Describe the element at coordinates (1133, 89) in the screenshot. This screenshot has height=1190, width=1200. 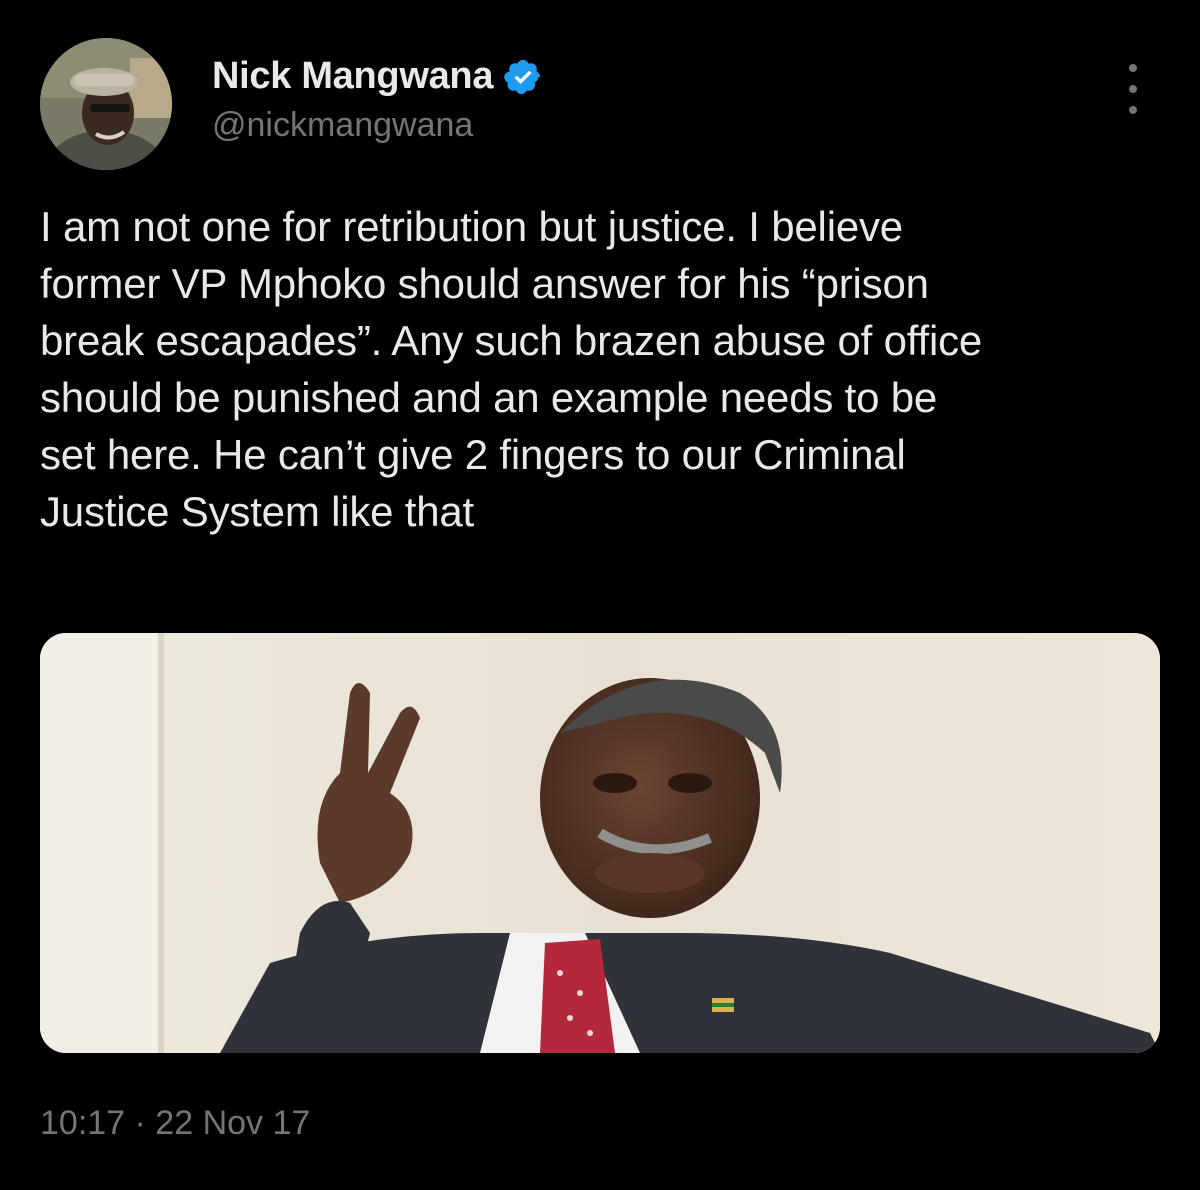
I see `more-vertical-icon` at that location.